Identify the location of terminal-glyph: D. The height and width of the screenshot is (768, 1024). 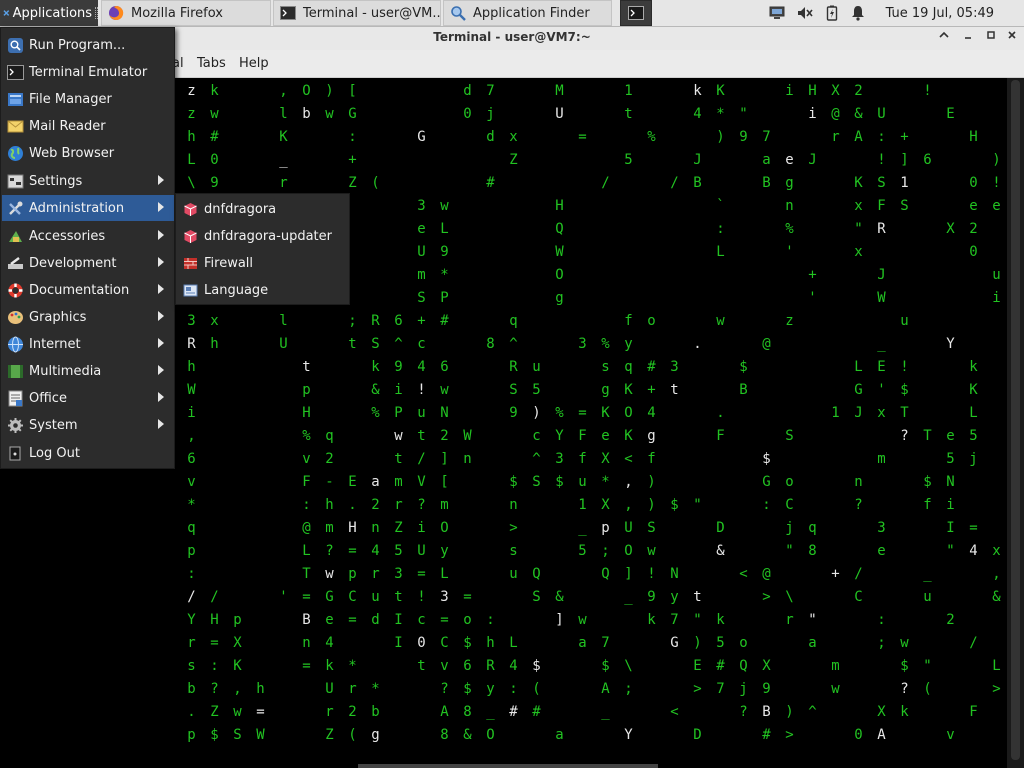
(697, 735).